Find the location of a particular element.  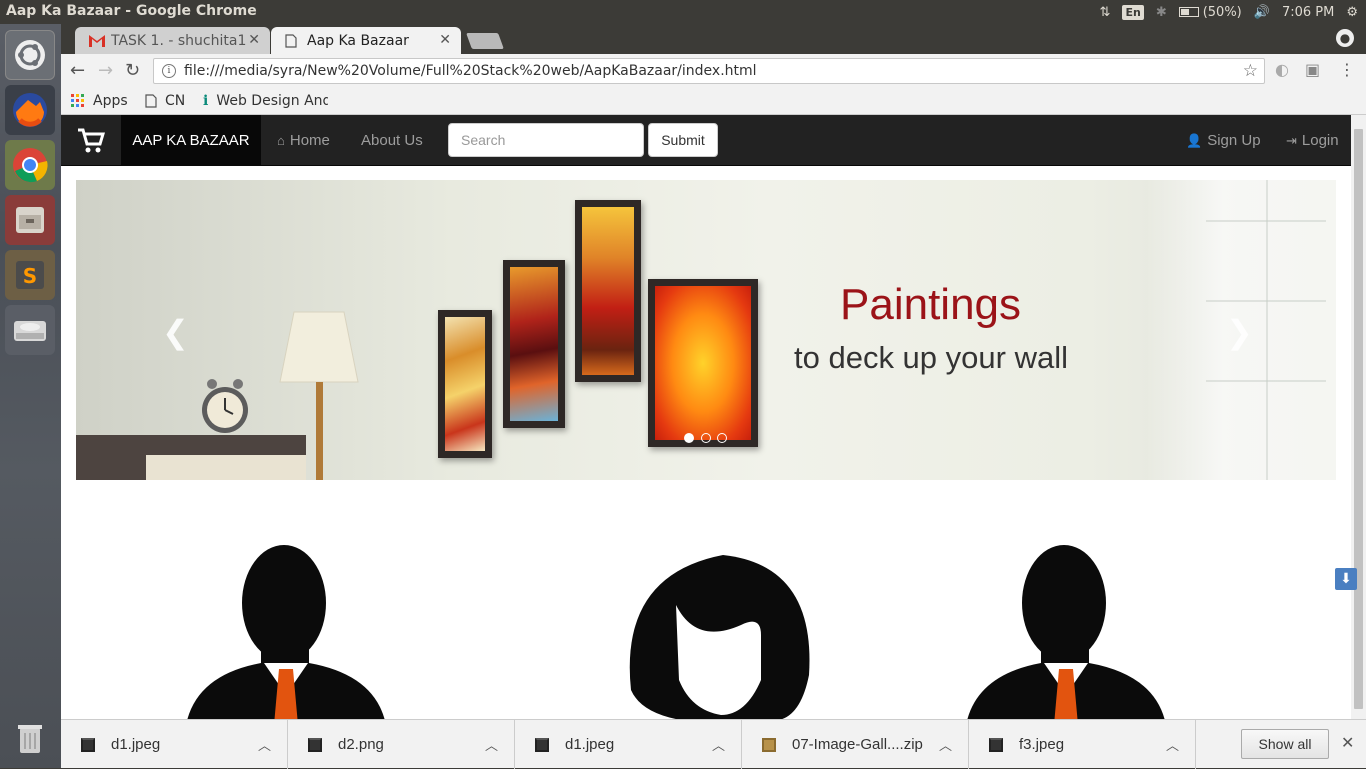

page-scrollbar is located at coordinates (1358, 417).